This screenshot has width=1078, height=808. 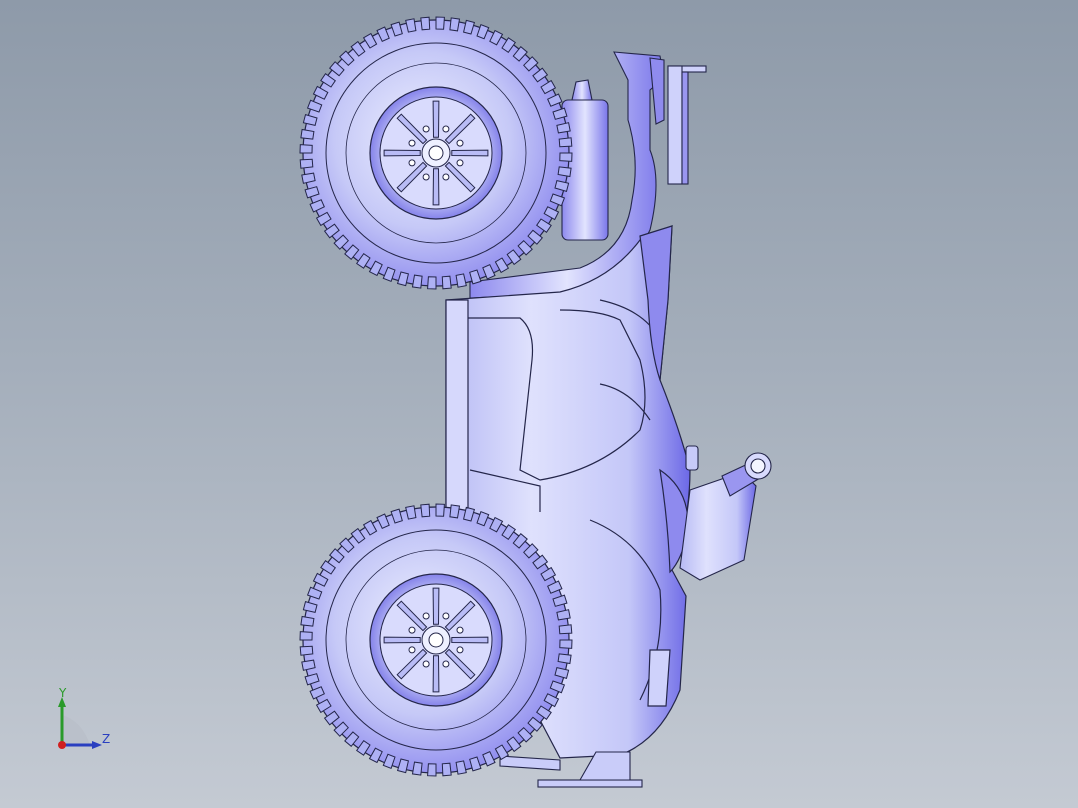 What do you see at coordinates (63, 693) in the screenshot?
I see `y-axis-label: Y` at bounding box center [63, 693].